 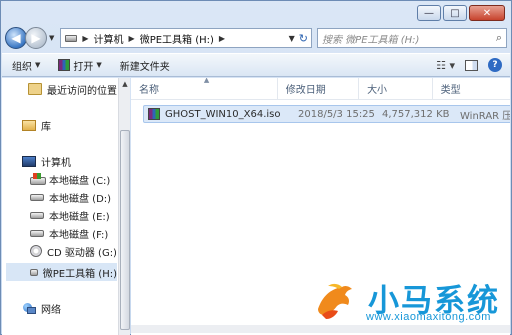 I want to click on column-type-label: 类型, so click(x=450, y=90).